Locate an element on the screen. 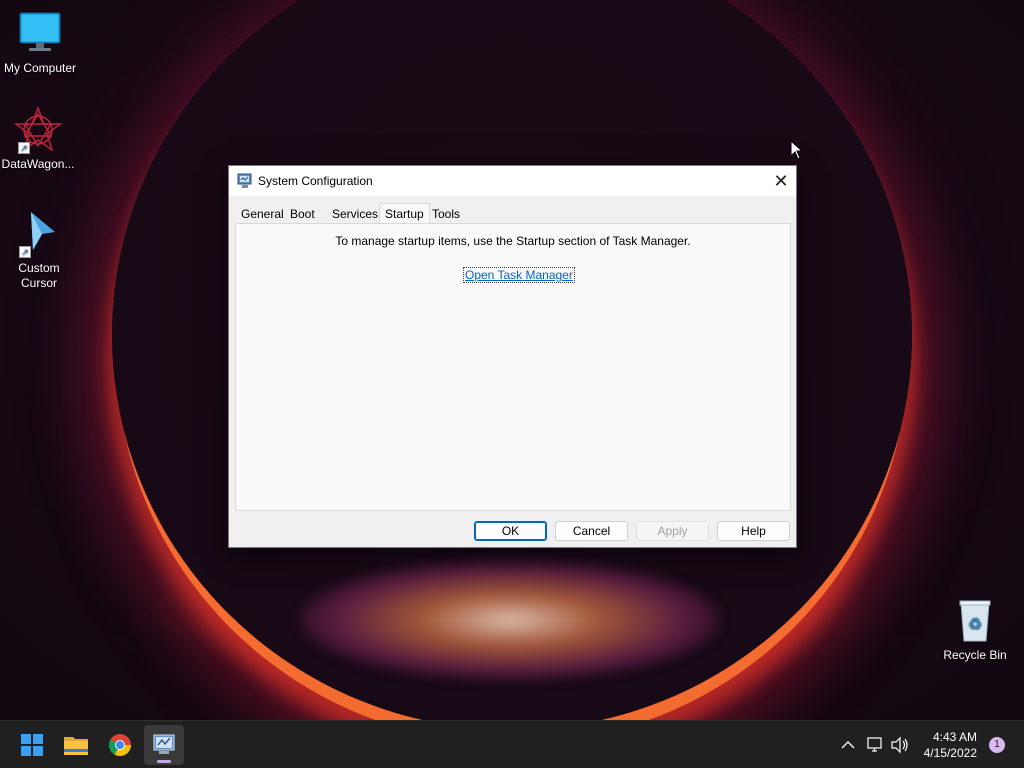 The height and width of the screenshot is (768, 1024). tab-startup: Startup is located at coordinates (404, 214).